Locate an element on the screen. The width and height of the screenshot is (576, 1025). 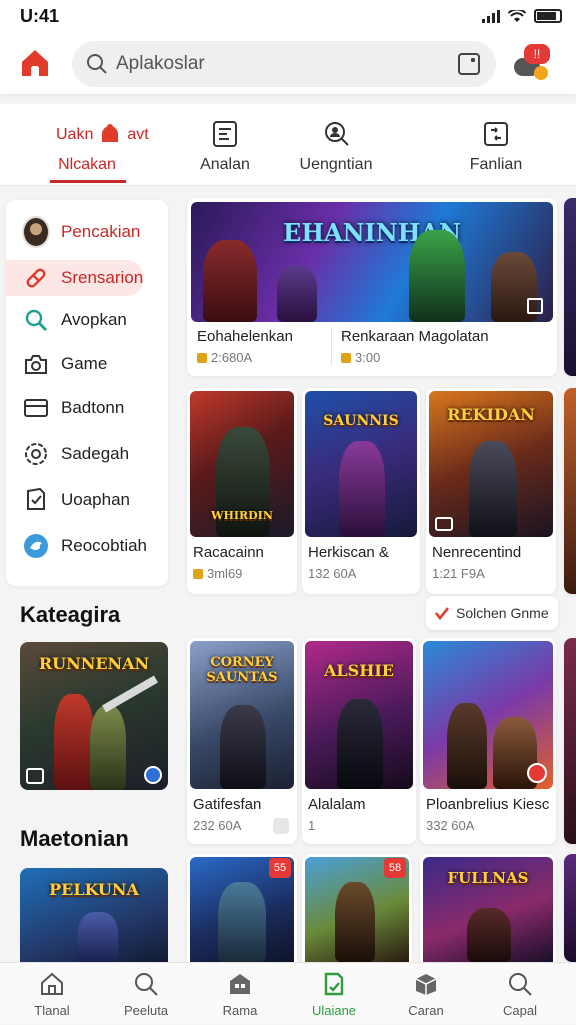
status-icons is located at coordinates (522, 16).